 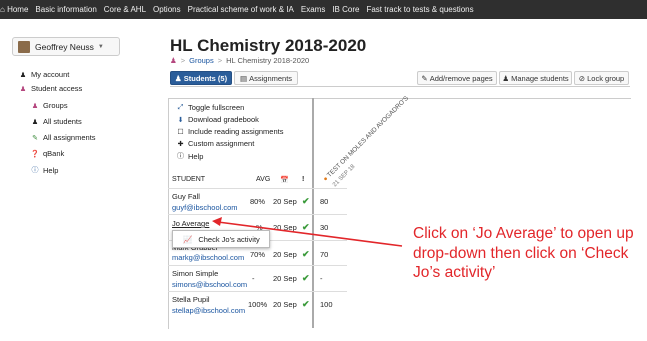 What do you see at coordinates (167, 9) in the screenshot?
I see `nav-options: Options` at bounding box center [167, 9].